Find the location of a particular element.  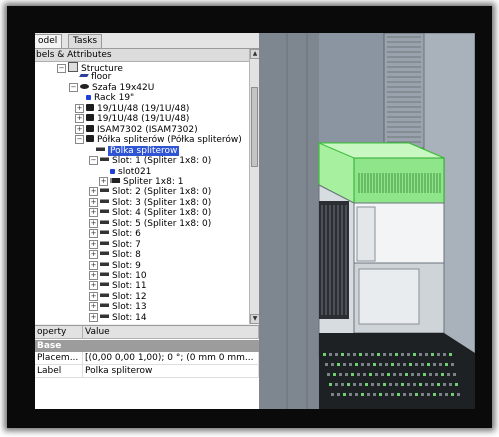

tree-item: + Slot: 12 is located at coordinates (118, 297).